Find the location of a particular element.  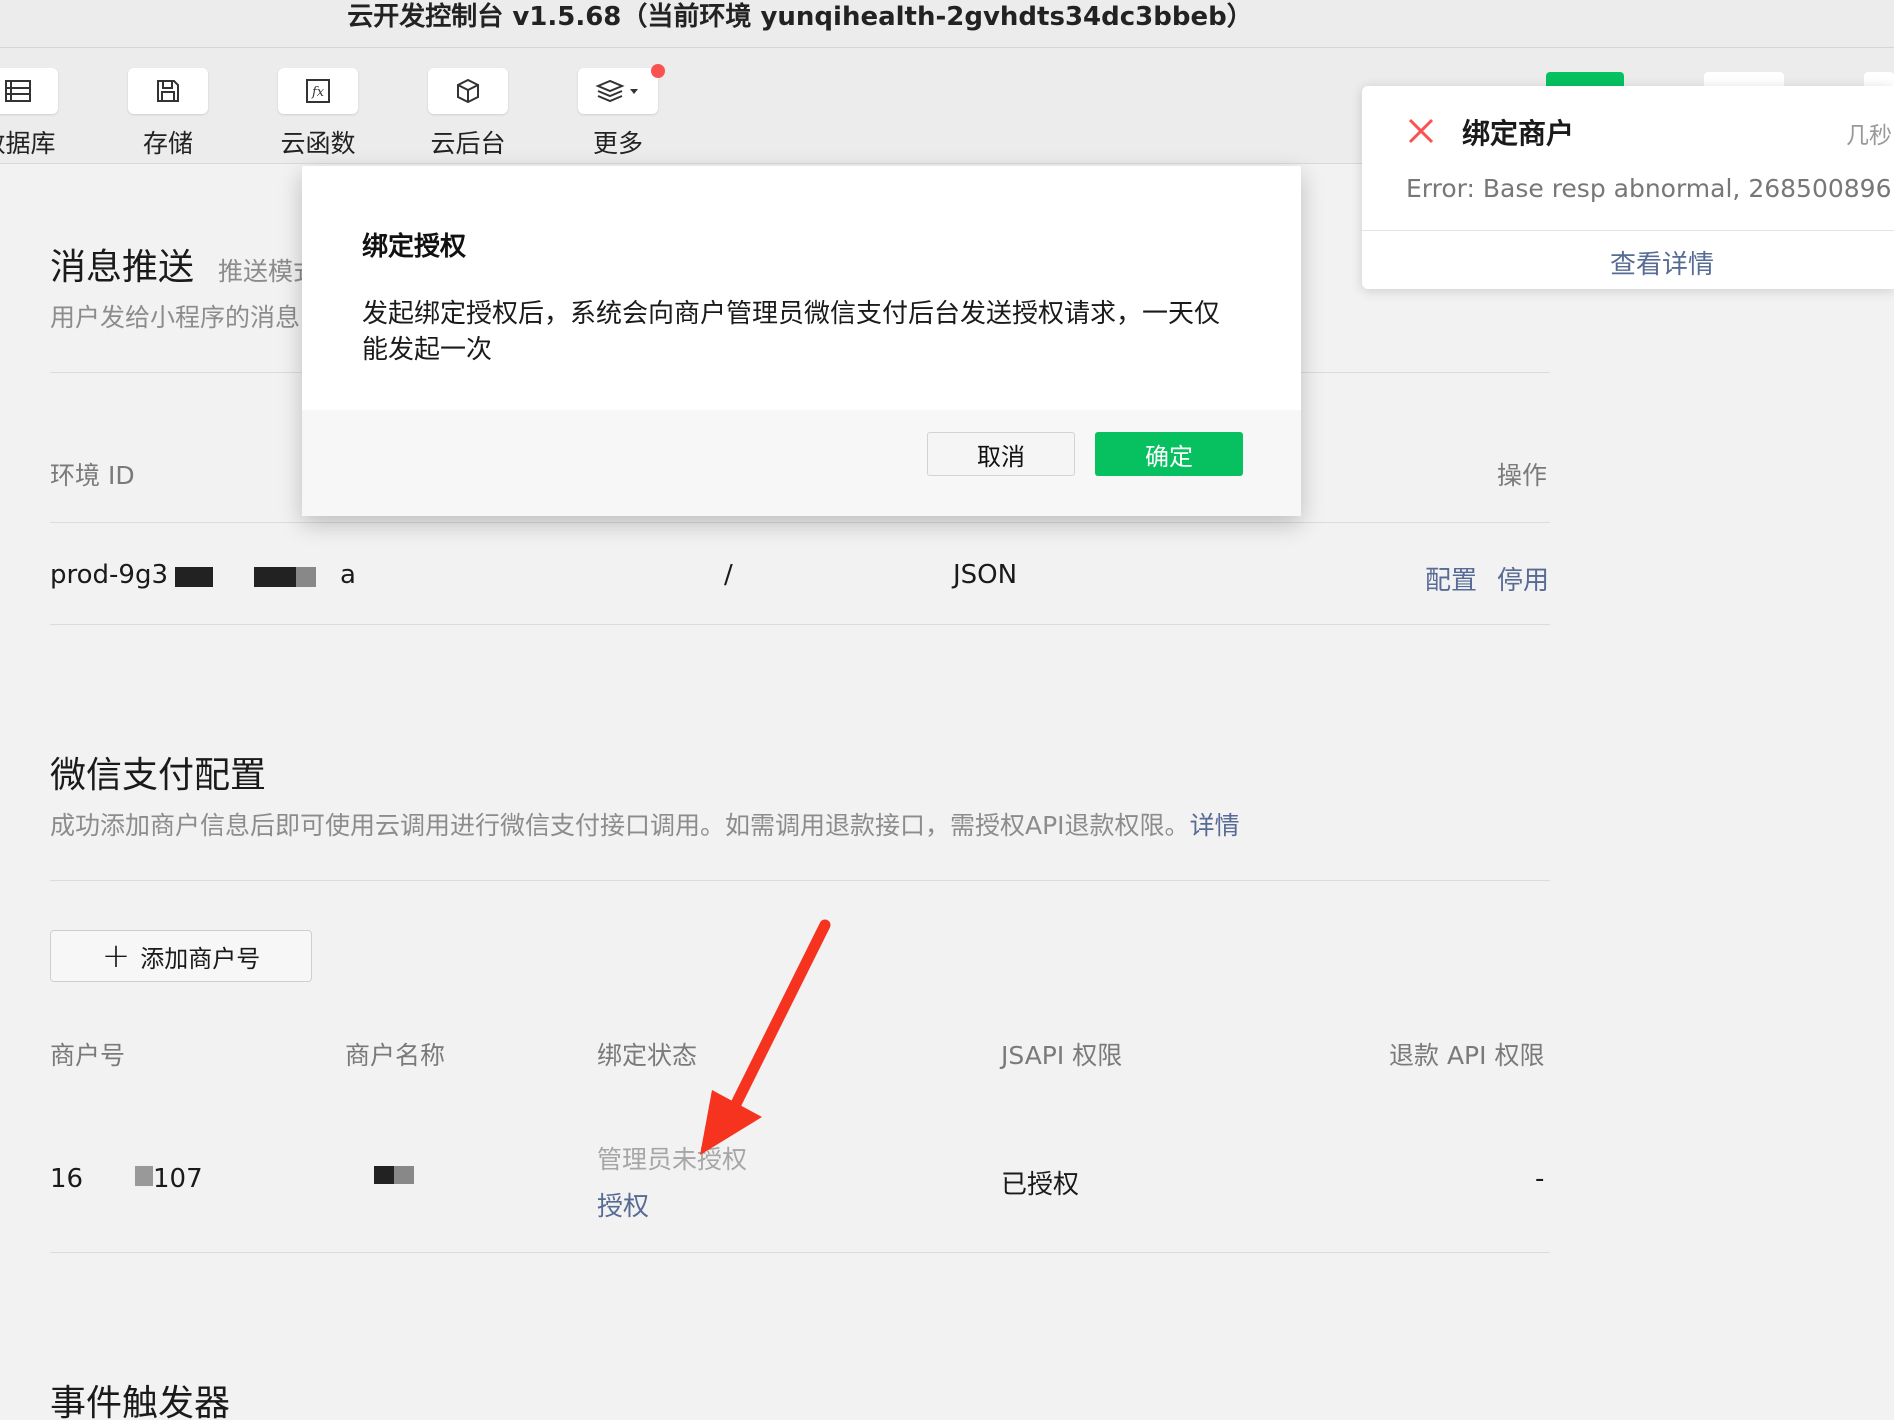

push-path-value: / is located at coordinates (728, 575).